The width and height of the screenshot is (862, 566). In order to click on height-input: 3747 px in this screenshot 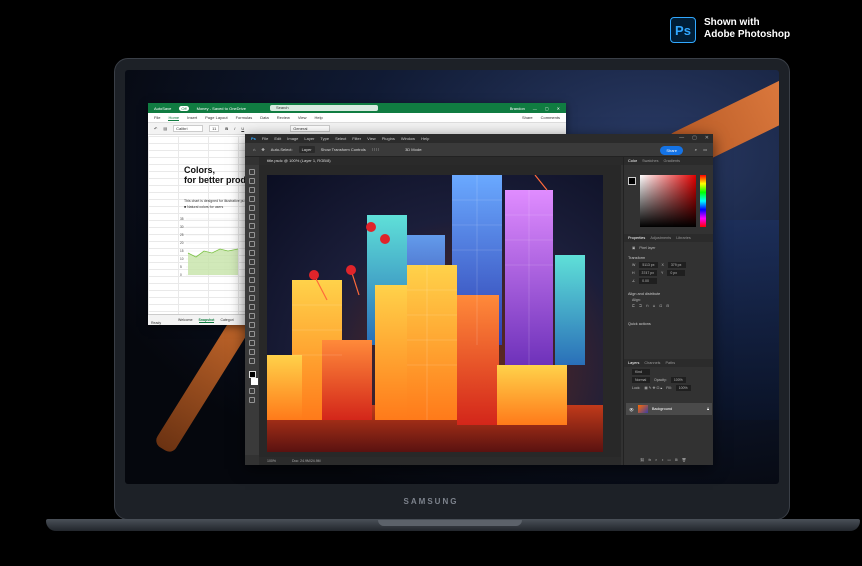, I will do `click(647, 273)`.